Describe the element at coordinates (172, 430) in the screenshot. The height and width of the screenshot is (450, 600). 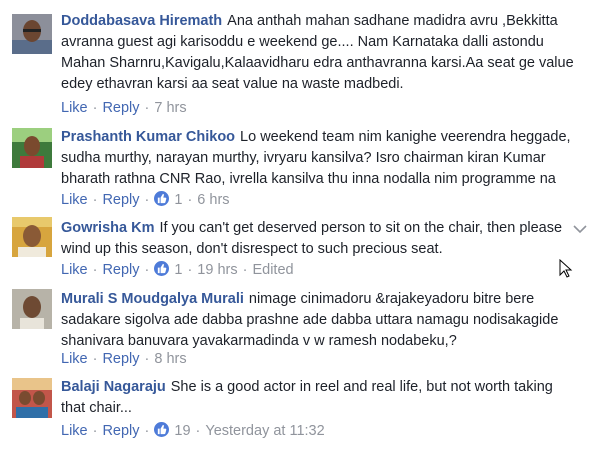
I see `reaction-count: 19` at that location.